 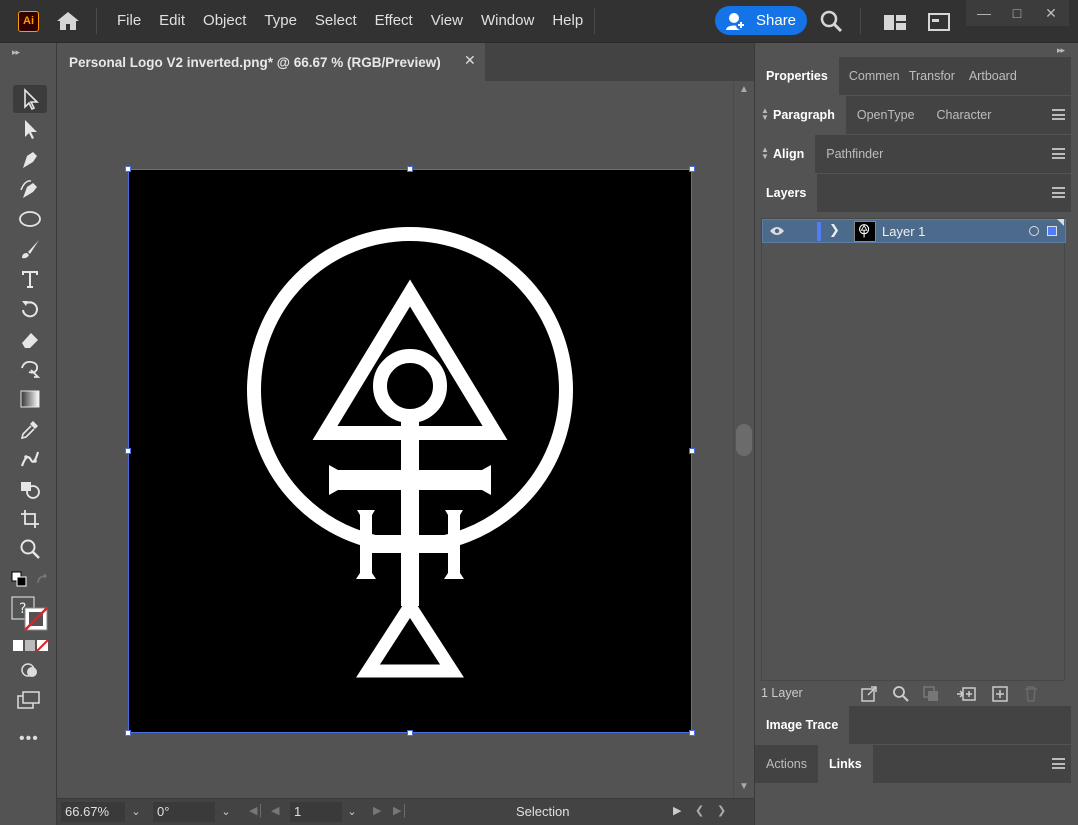 I want to click on more-tools-icon: •••, so click(x=29, y=739).